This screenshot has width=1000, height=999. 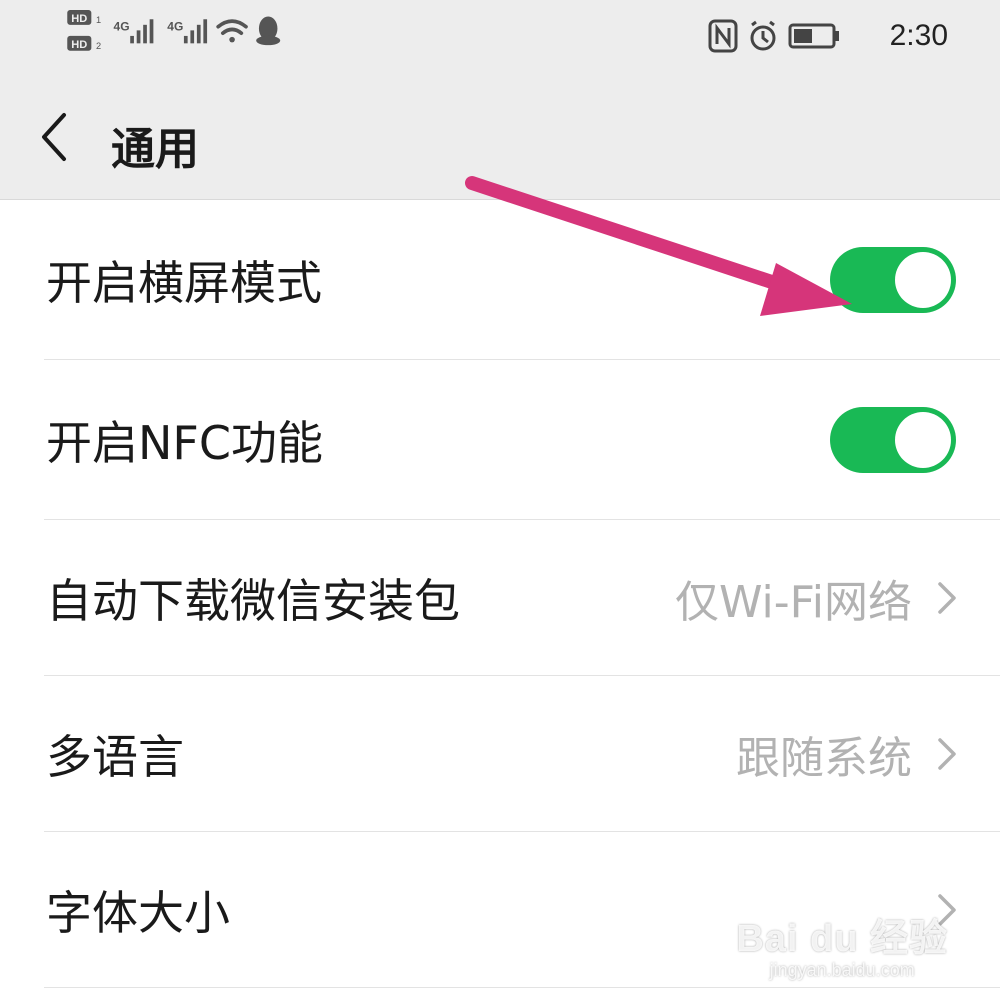 I want to click on alarm-icon, so click(x=763, y=35).